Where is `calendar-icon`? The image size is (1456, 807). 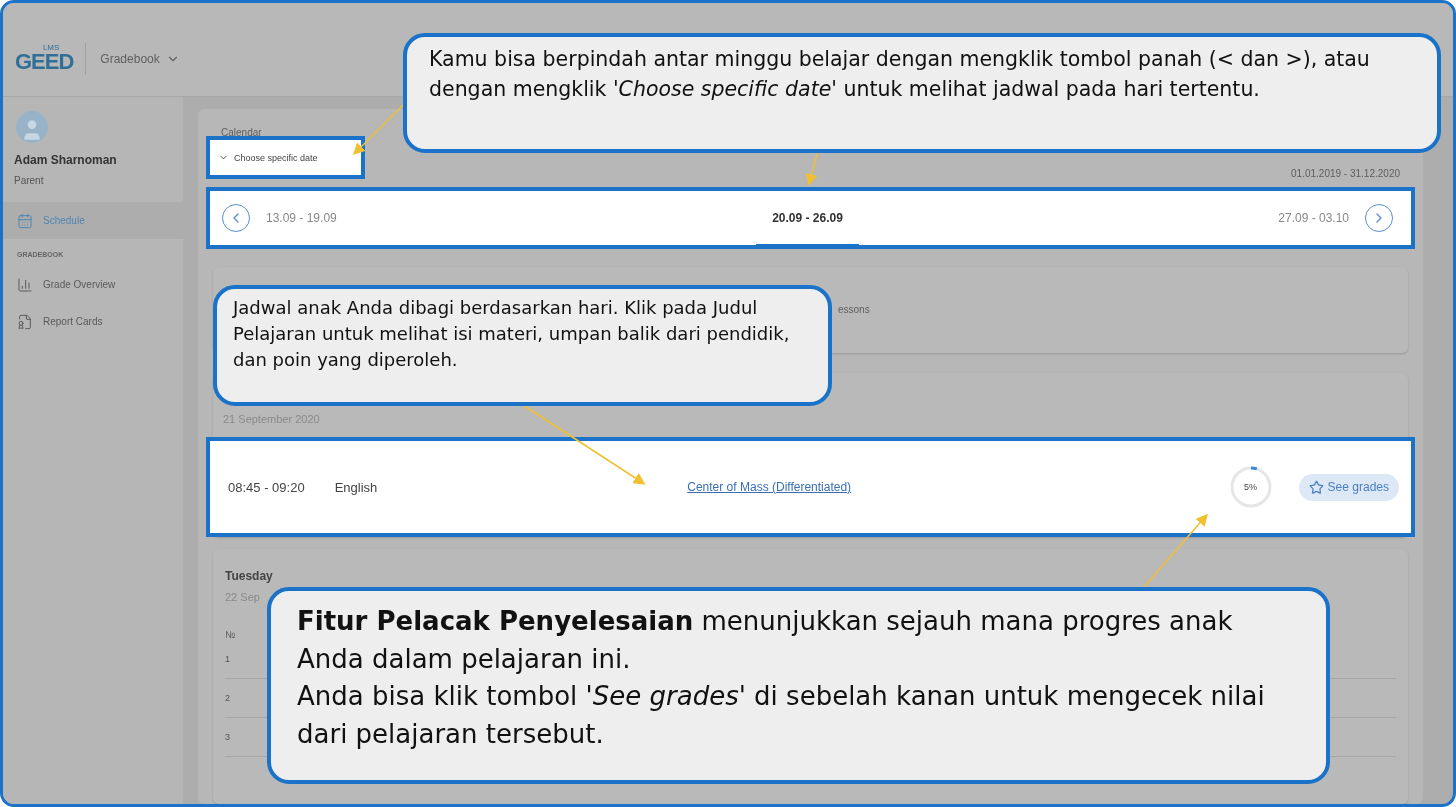
calendar-icon is located at coordinates (25, 220).